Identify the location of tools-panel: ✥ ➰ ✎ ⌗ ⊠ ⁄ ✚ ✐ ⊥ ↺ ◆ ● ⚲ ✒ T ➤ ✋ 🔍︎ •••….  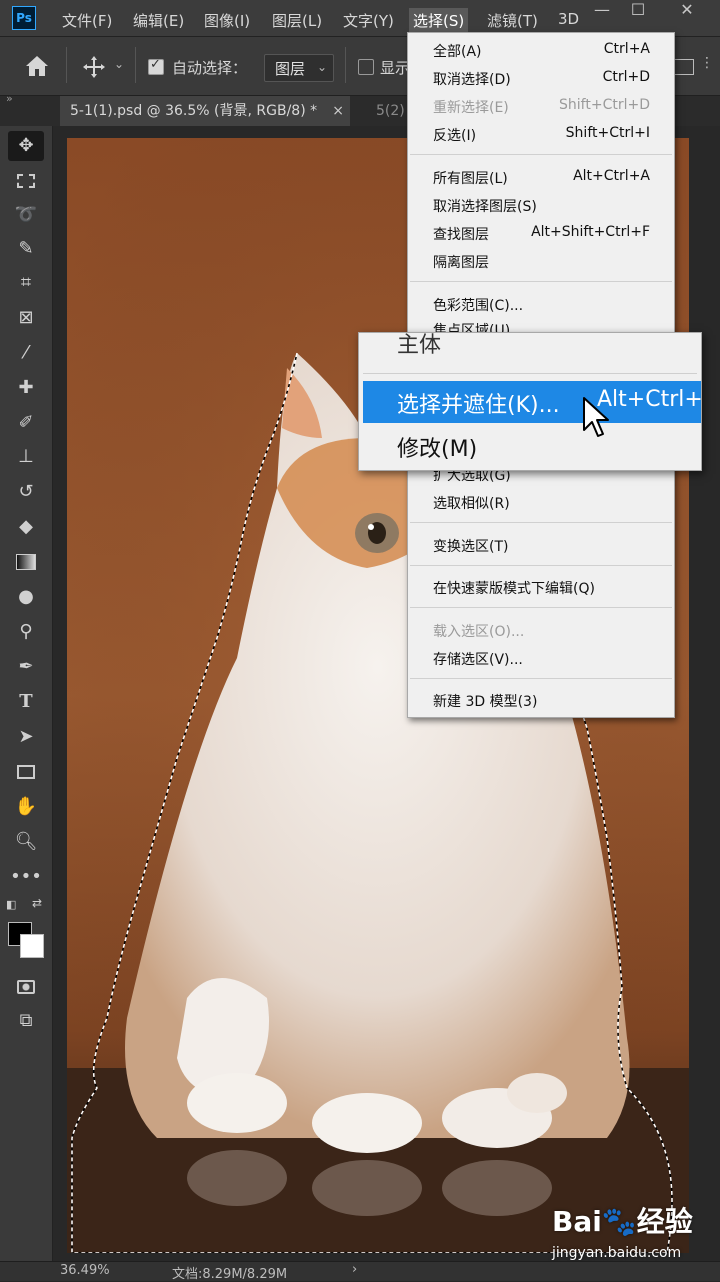
(26, 693).